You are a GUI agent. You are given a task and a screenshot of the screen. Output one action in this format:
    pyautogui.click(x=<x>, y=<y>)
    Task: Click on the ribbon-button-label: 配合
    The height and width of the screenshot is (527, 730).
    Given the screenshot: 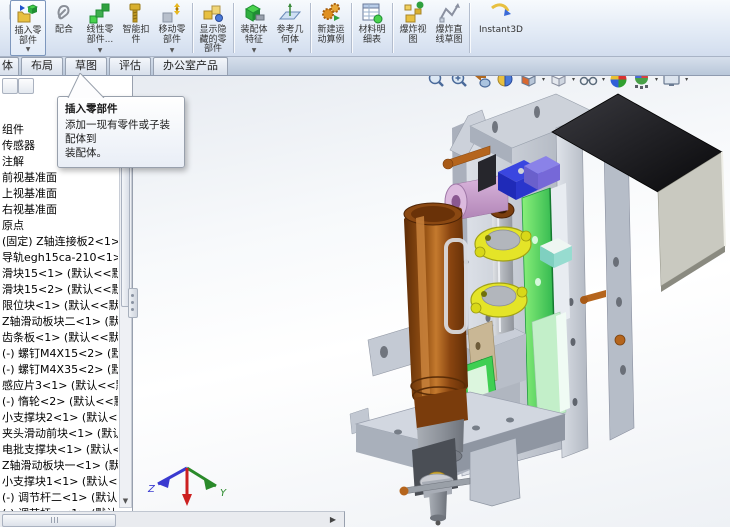 What is the action you would take?
    pyautogui.click(x=63, y=30)
    